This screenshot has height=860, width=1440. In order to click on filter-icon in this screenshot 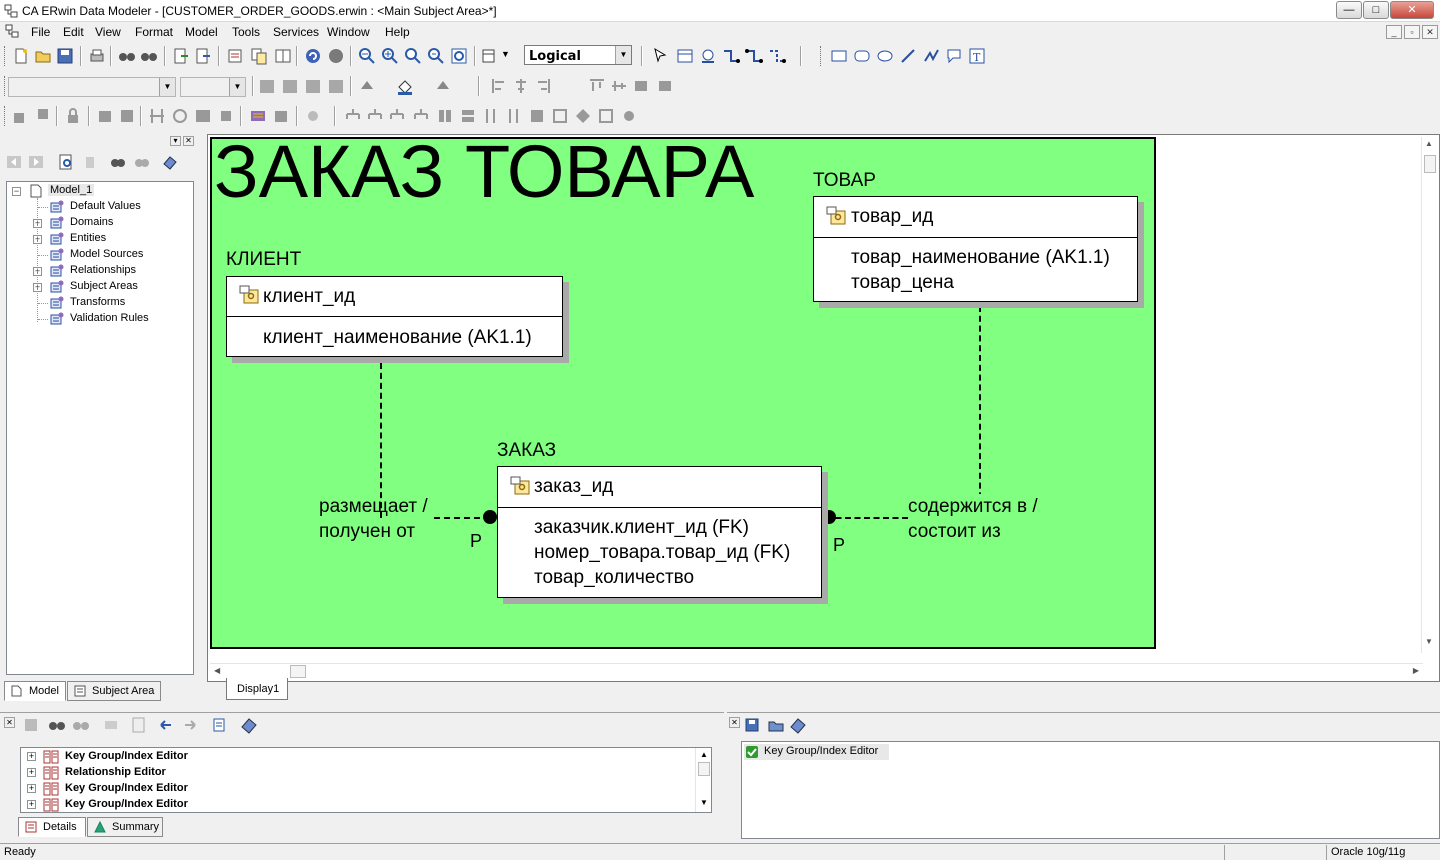, I will do `click(111, 725)`.